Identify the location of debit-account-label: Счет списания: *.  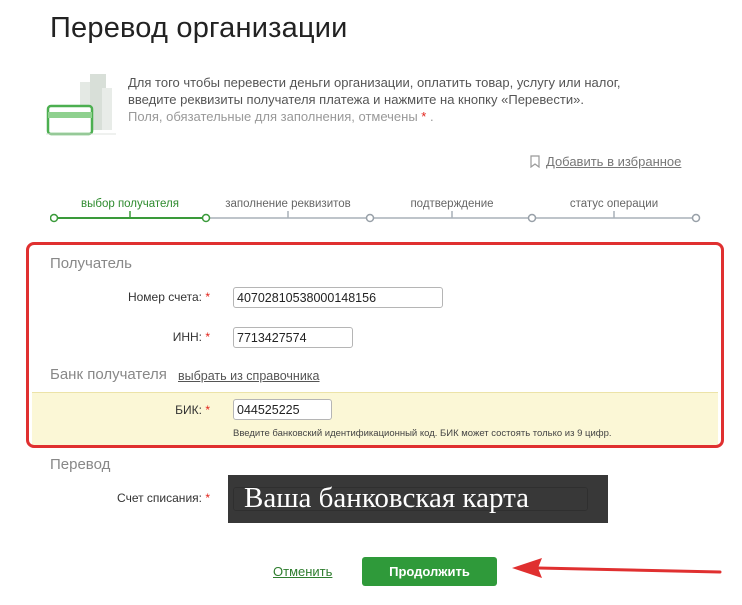
(163, 498).